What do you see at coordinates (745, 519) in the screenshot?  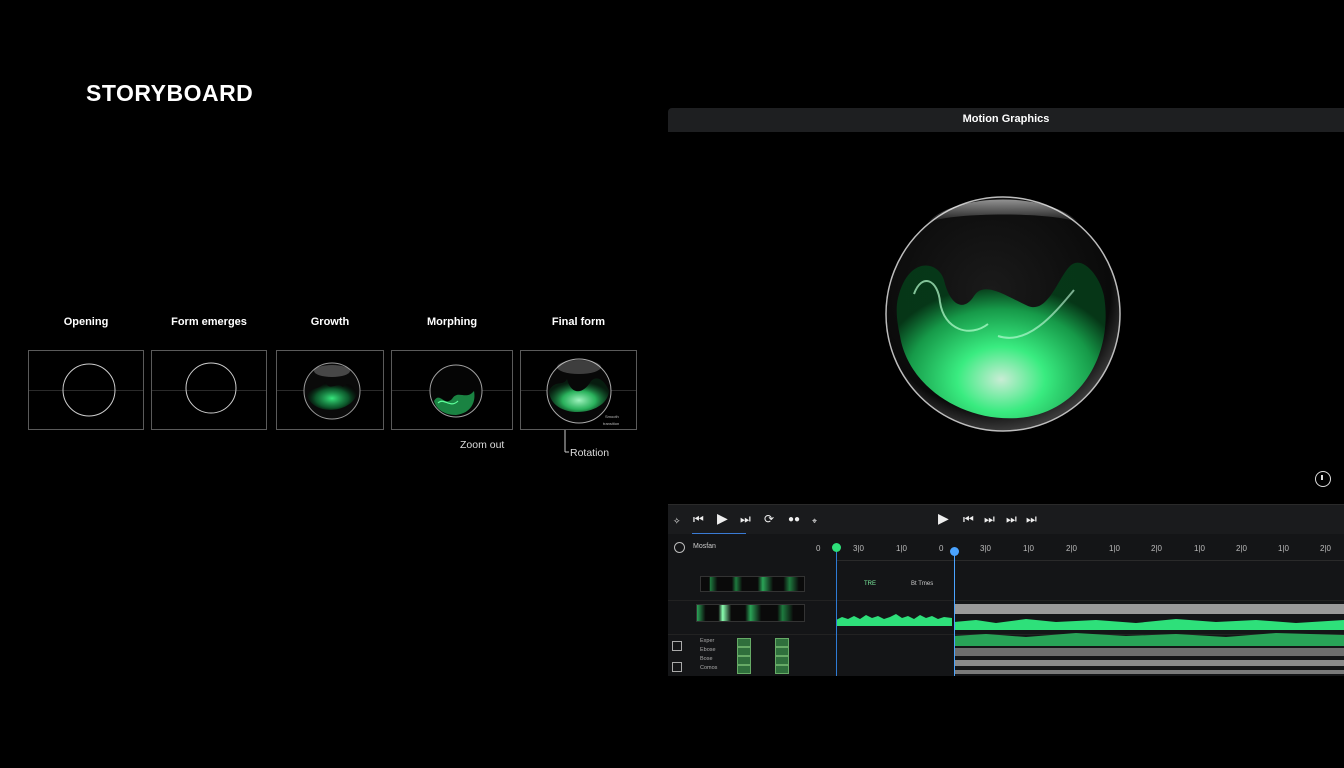 I see `skip-forward-icon: ⏭` at bounding box center [745, 519].